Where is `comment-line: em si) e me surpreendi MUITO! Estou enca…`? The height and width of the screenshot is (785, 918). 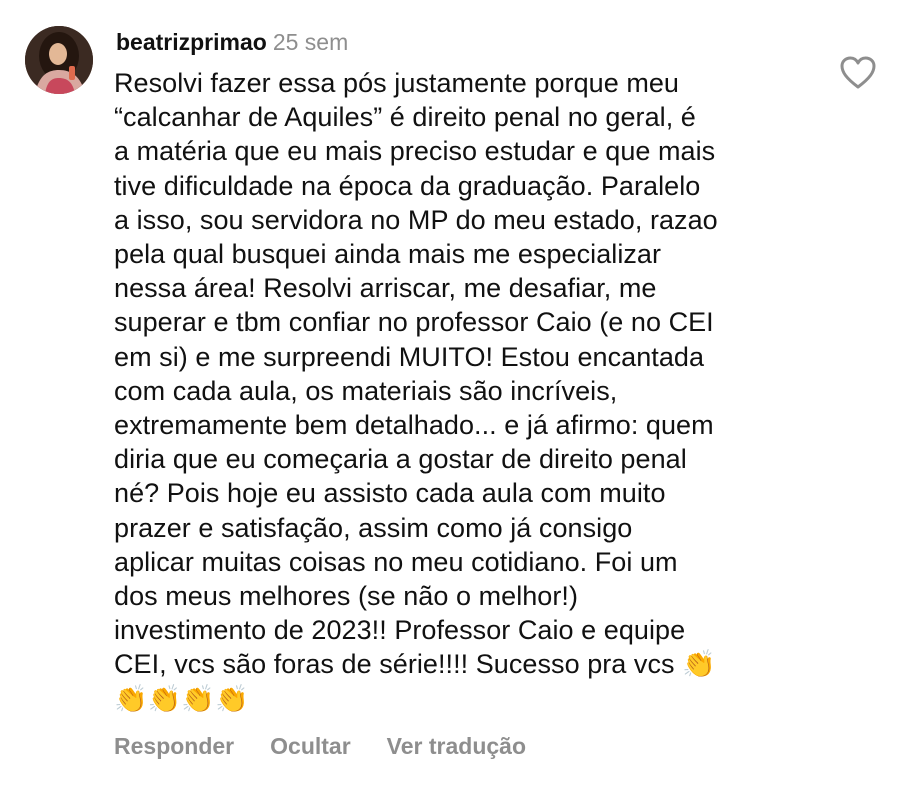 comment-line: em si) e me surpreendi MUITO! Estou enca… is located at coordinates (409, 356).